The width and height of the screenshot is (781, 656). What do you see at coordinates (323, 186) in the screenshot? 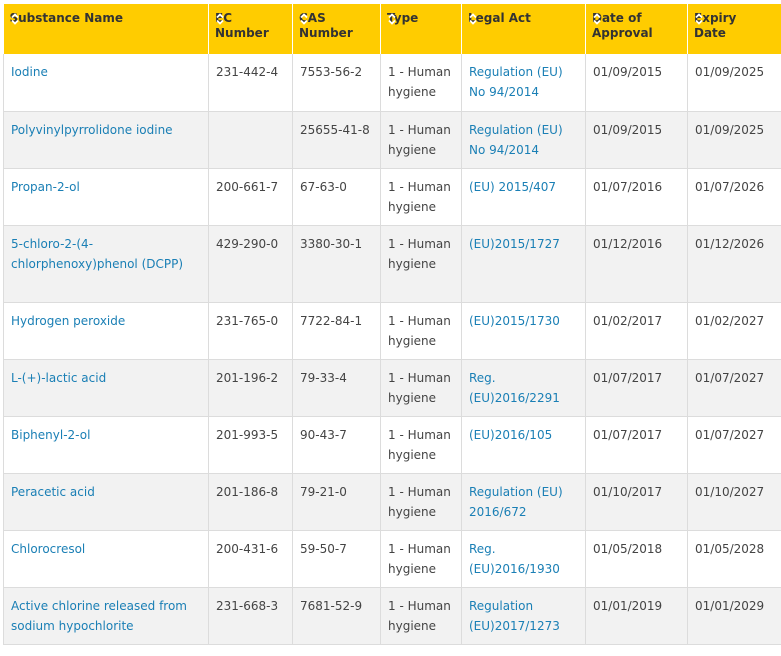
I see `cas-number-value: 67-63-0` at bounding box center [323, 186].